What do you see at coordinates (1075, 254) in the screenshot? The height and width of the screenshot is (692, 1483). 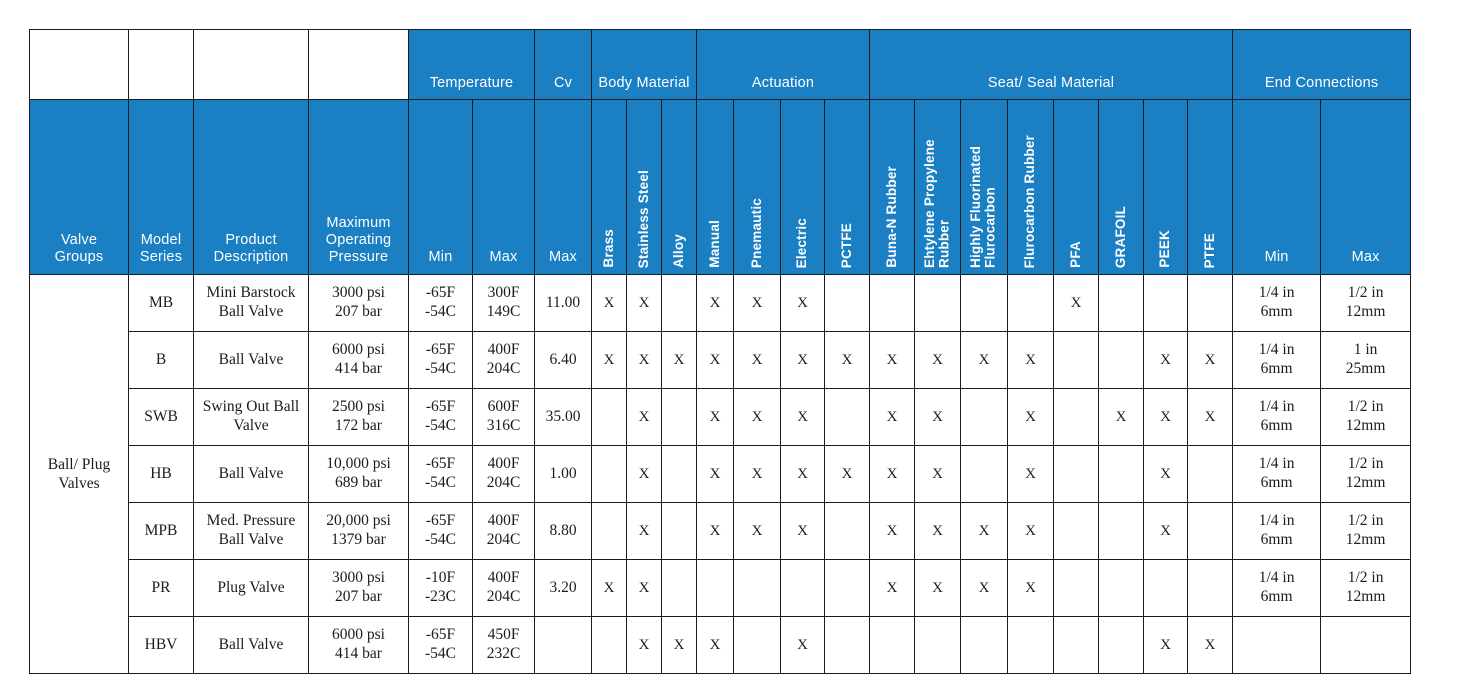 I see `header-pfa-label: PFA` at bounding box center [1075, 254].